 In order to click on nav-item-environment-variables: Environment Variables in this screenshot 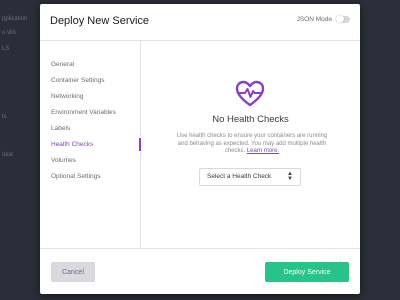, I will do `click(83, 112)`.